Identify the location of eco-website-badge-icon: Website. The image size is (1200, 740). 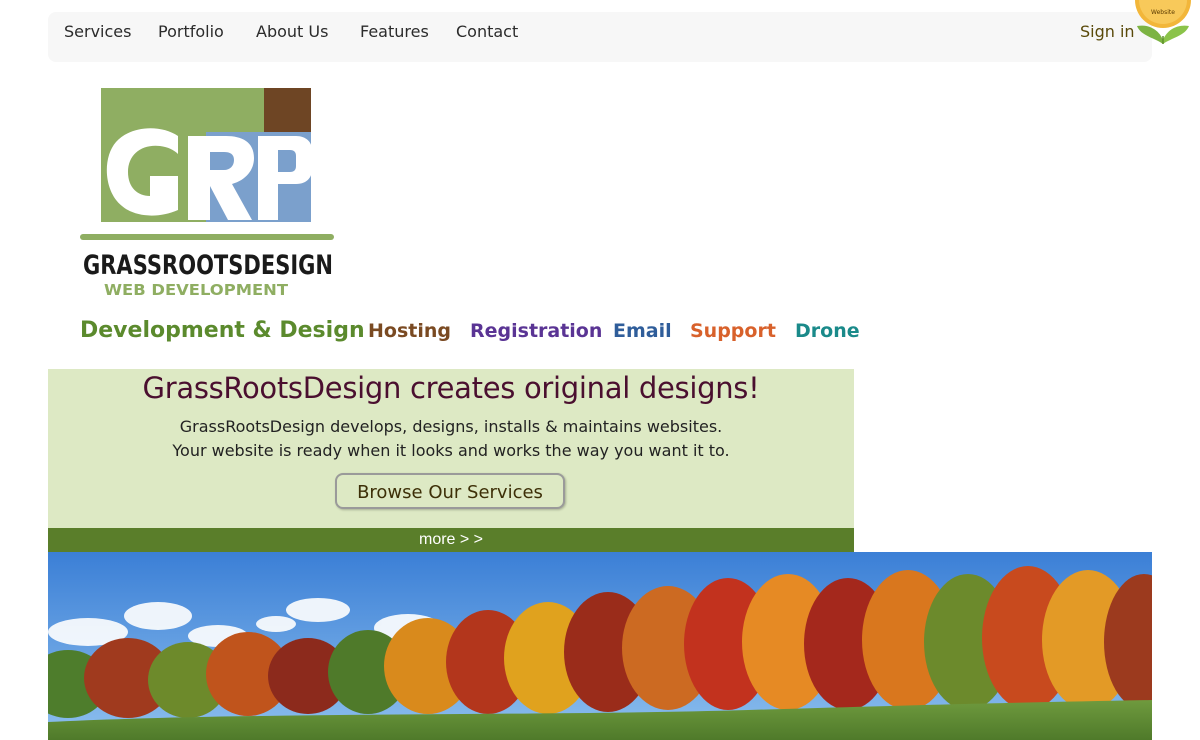
(1163, 22).